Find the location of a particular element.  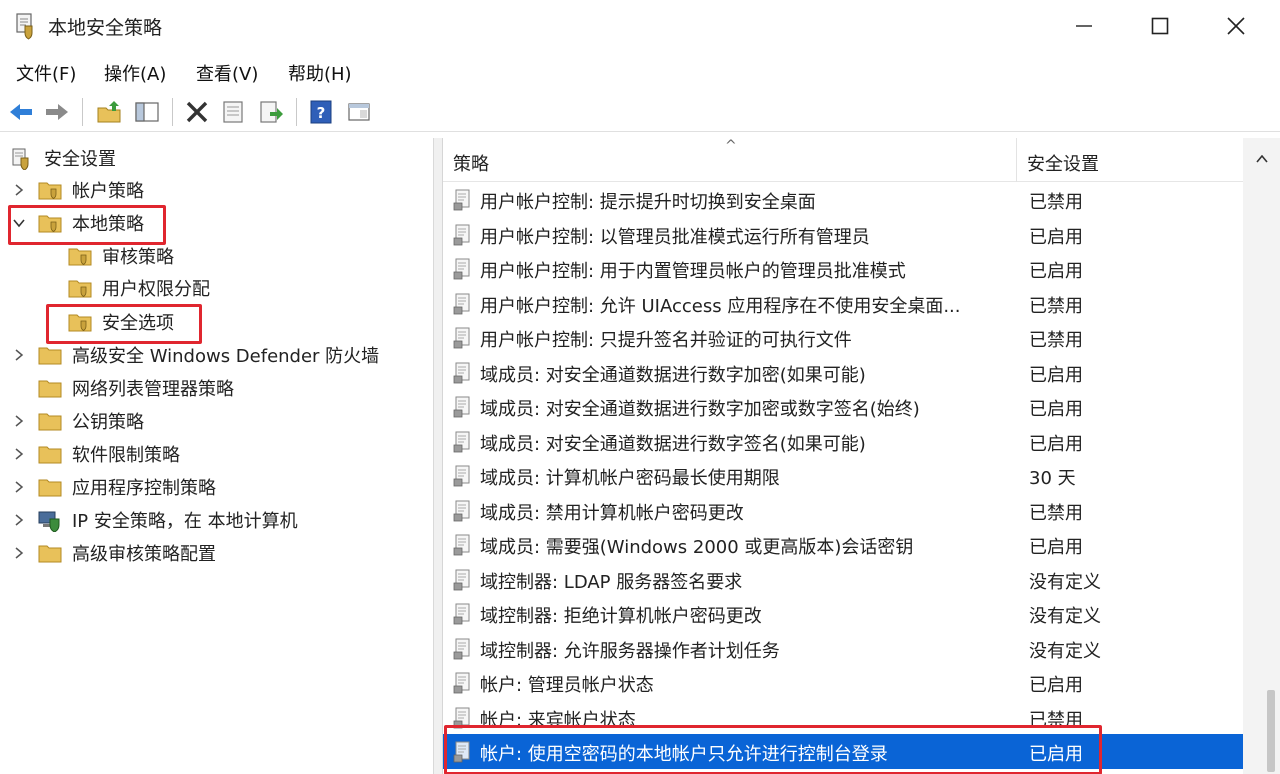

tree-item-public-key-policies: 公钥策略 is located at coordinates (78, 421).